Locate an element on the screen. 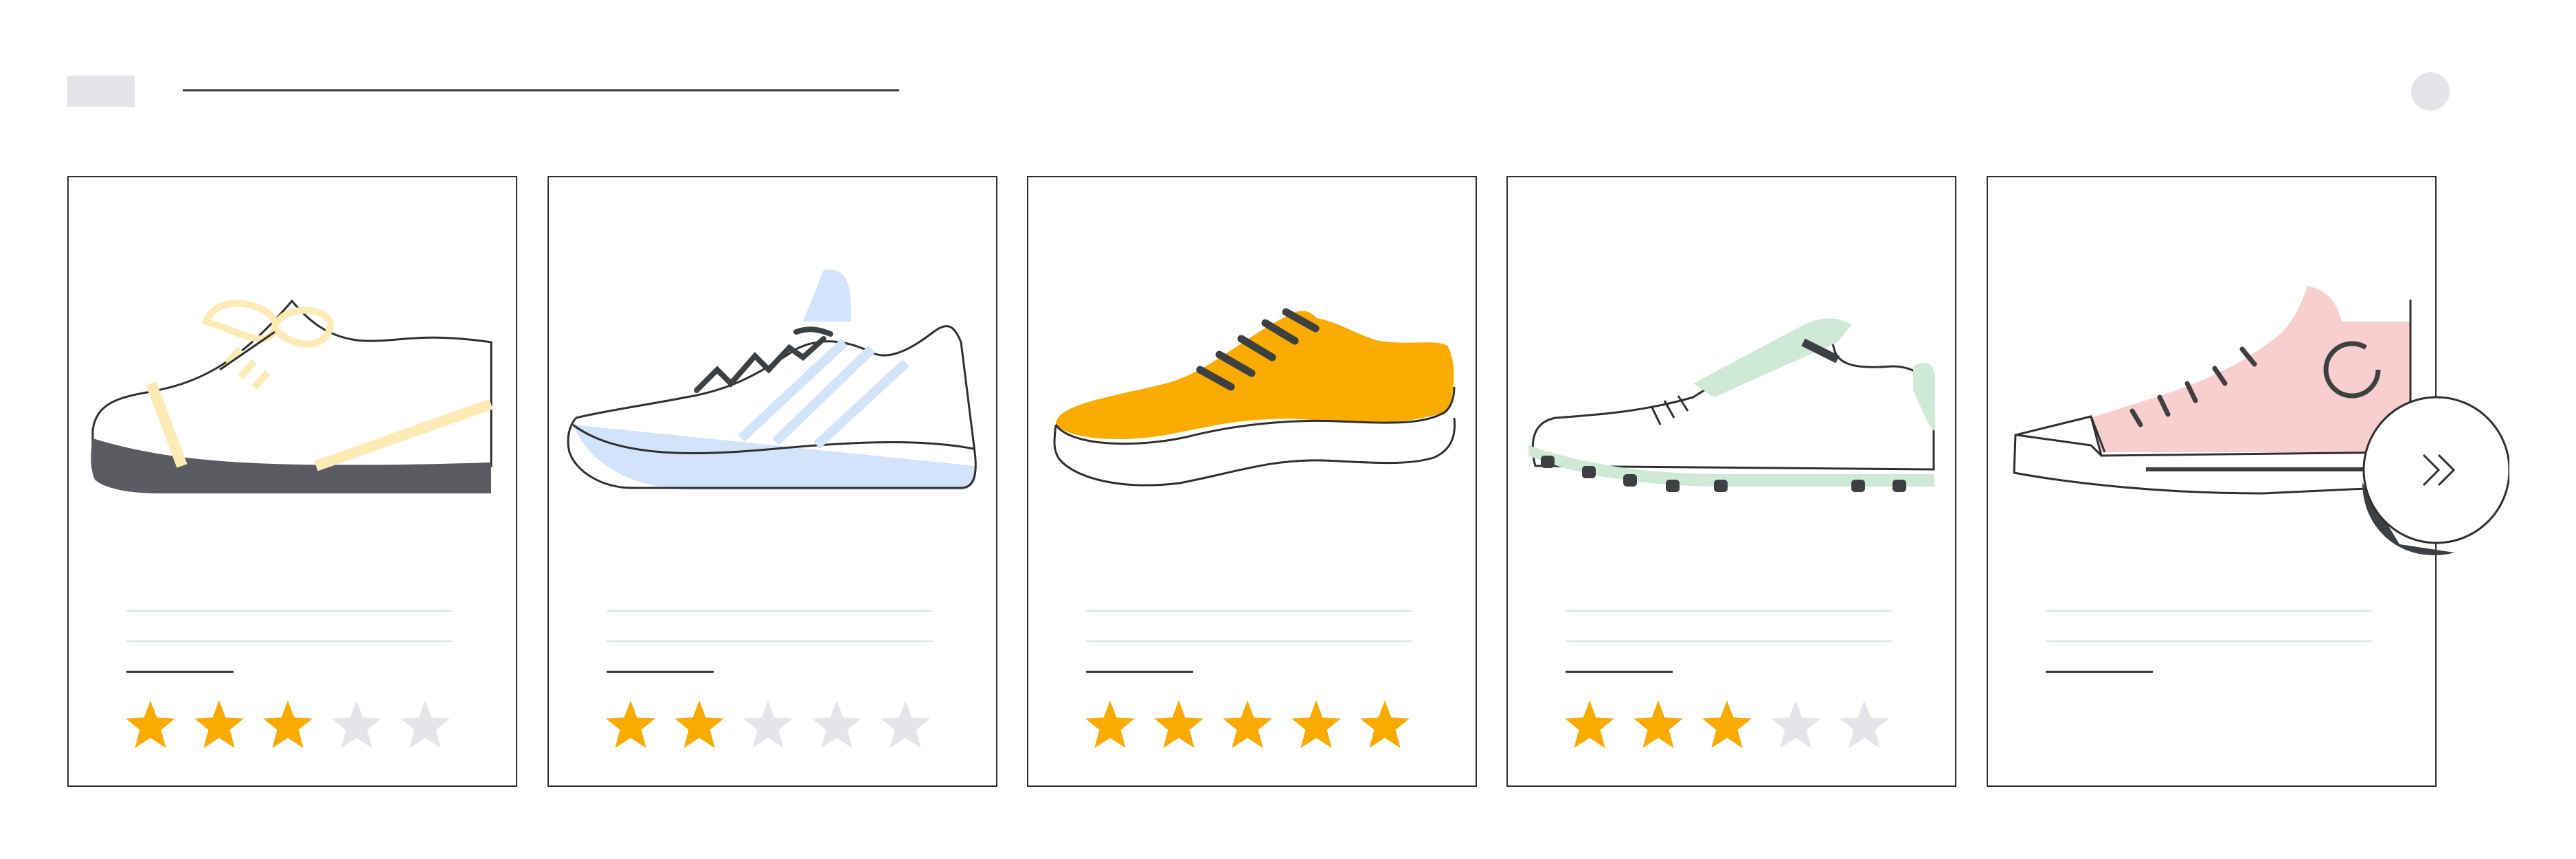  carousel-next-button is located at coordinates (2433, 475).